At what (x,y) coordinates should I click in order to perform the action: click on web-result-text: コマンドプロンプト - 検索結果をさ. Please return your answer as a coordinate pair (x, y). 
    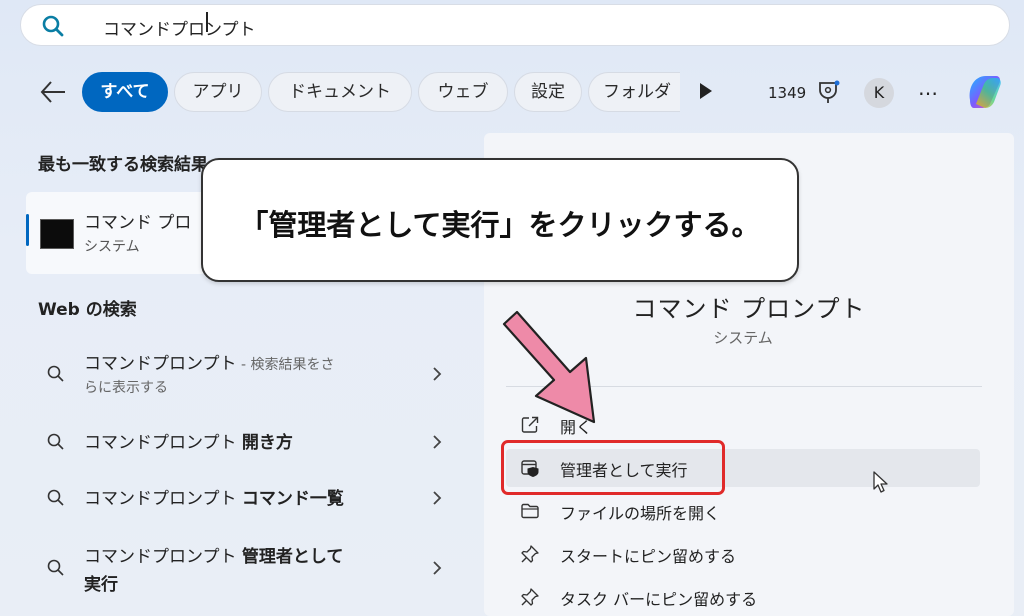
    Looking at the image, I should click on (209, 361).